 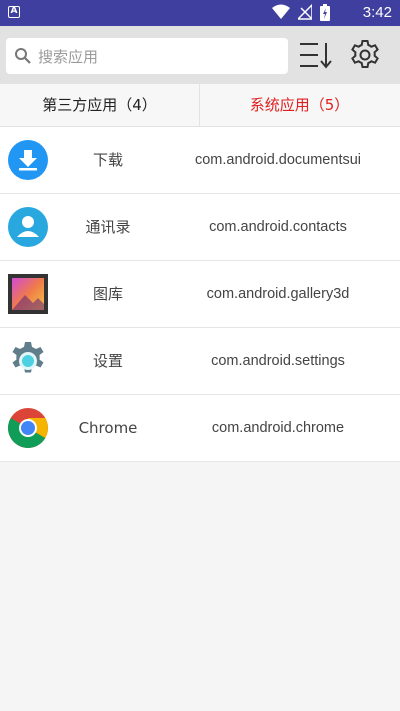 I want to click on system-icons, so click(x=301, y=12).